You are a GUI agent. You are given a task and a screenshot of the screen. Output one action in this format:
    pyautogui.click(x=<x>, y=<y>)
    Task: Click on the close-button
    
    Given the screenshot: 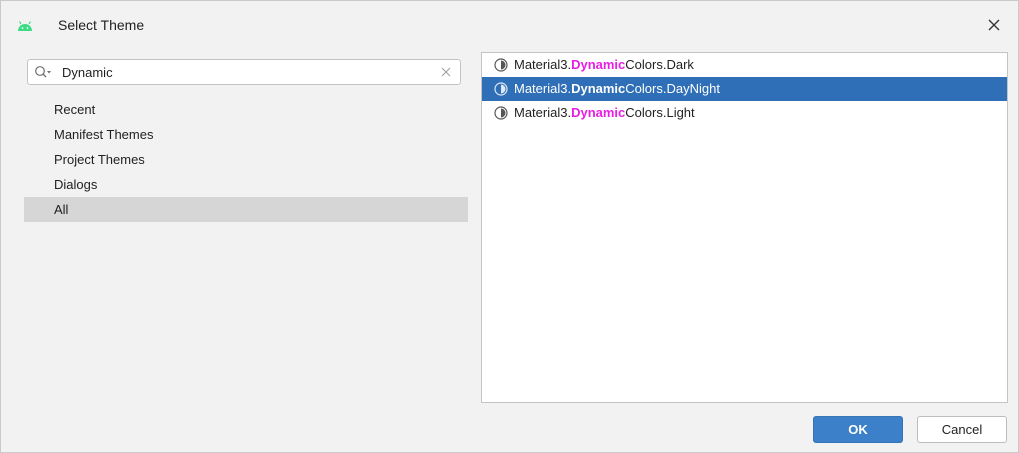 What is the action you would take?
    pyautogui.click(x=994, y=25)
    